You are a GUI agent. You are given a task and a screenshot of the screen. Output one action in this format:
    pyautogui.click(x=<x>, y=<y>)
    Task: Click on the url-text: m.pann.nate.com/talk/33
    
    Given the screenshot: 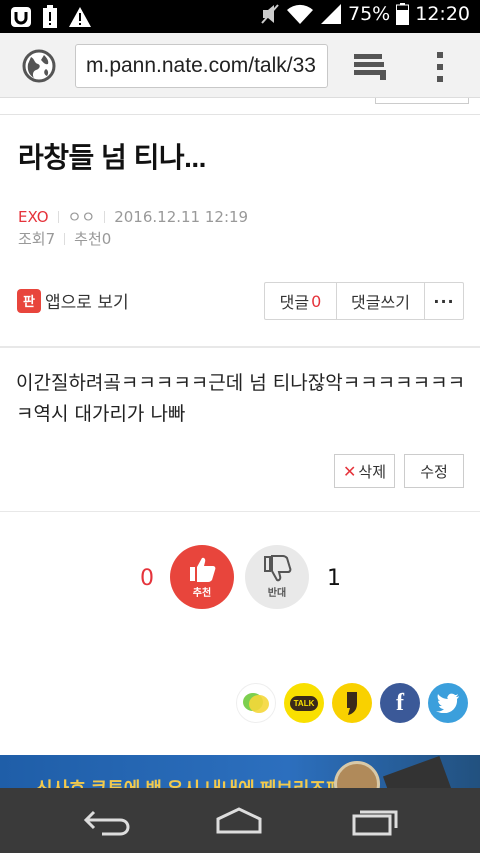 What is the action you would take?
    pyautogui.click(x=201, y=65)
    